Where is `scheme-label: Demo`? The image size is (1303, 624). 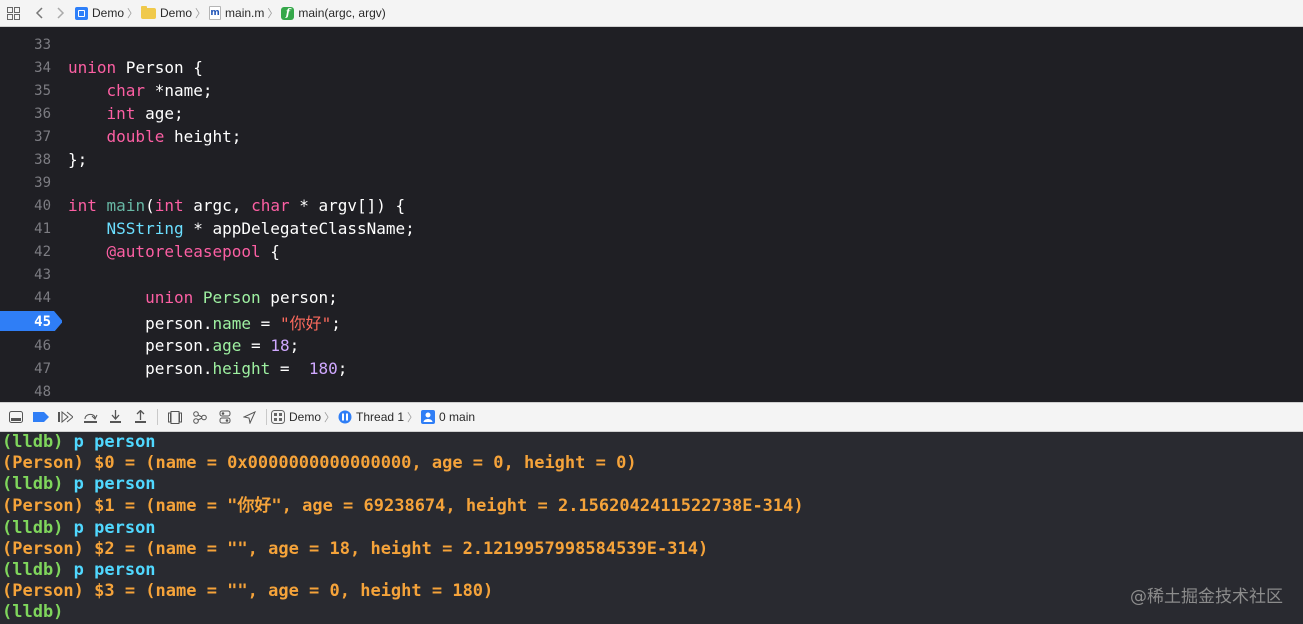
scheme-label: Demo is located at coordinates (305, 417).